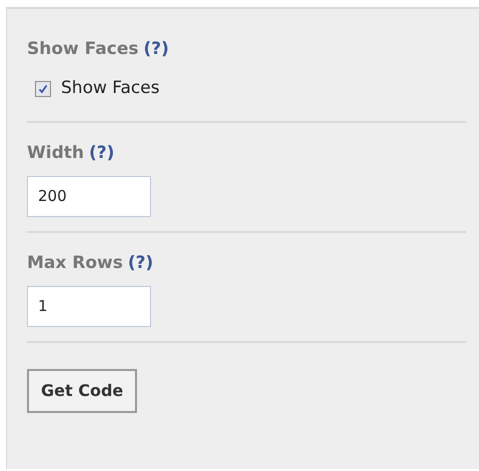 Image resolution: width=479 pixels, height=471 pixels. Describe the element at coordinates (89, 306) in the screenshot. I see `text-field: 1` at that location.